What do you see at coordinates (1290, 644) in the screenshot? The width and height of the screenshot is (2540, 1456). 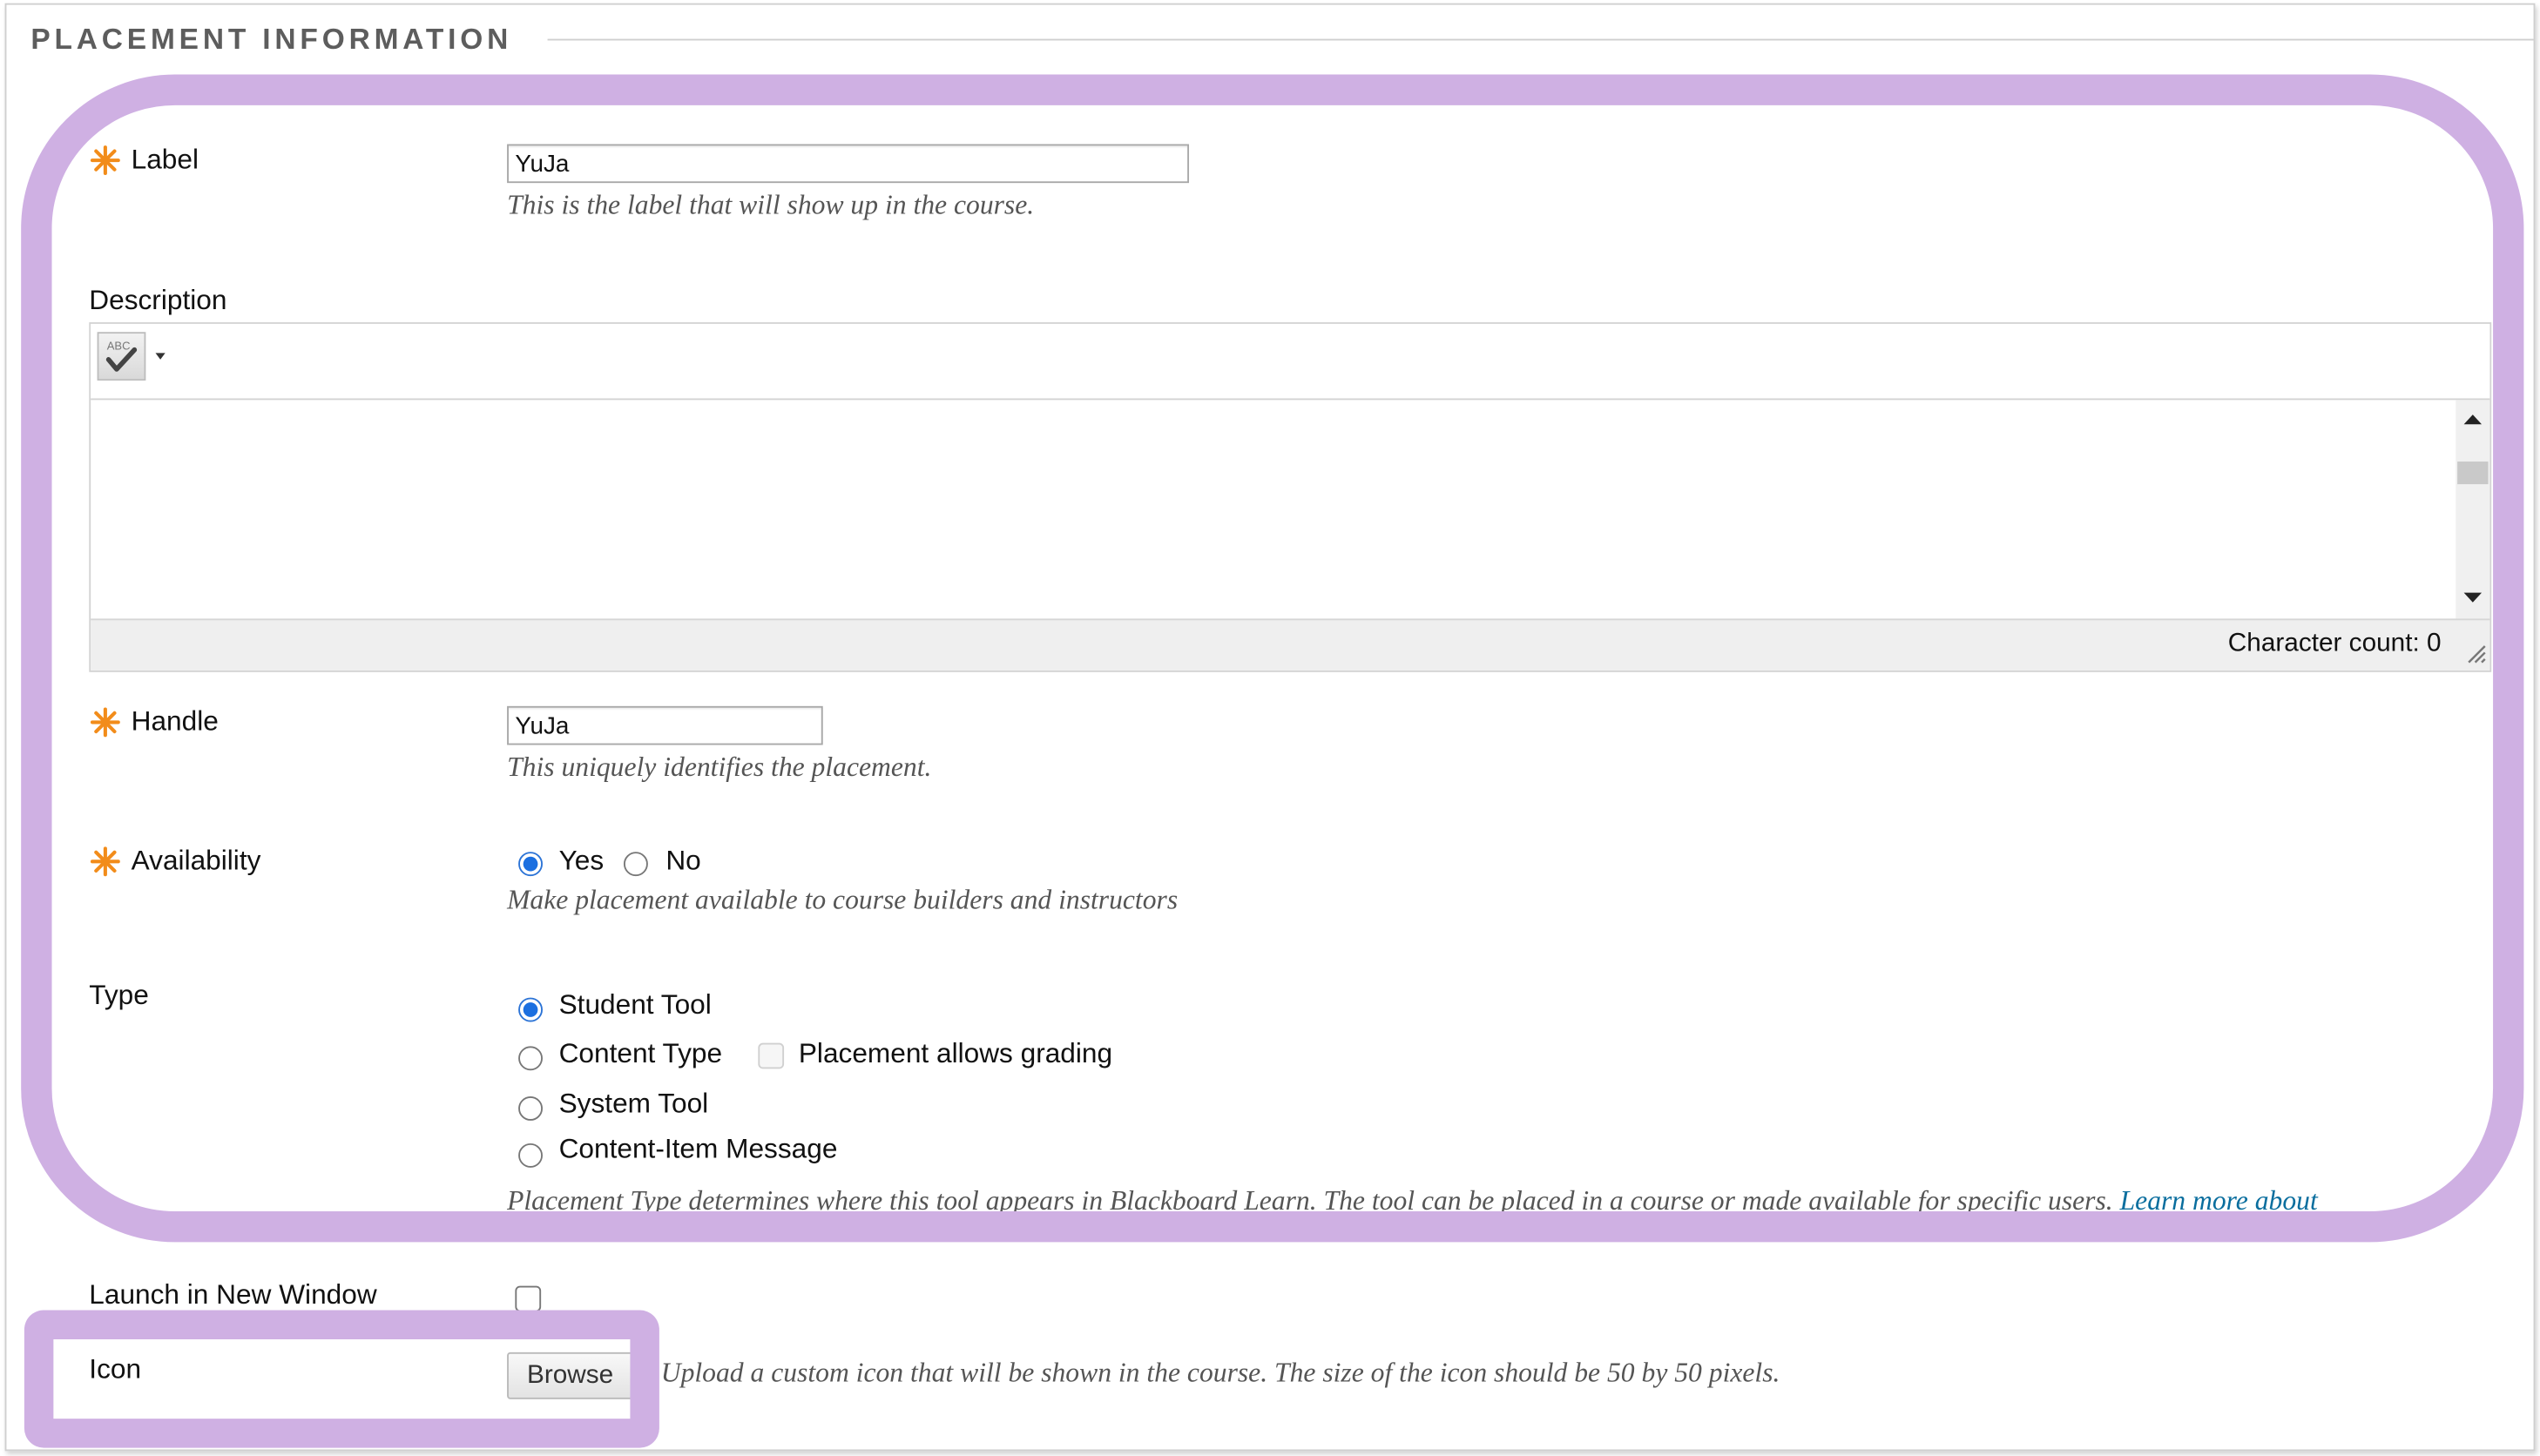 I see `editor-status-bar: Character count: 0` at bounding box center [1290, 644].